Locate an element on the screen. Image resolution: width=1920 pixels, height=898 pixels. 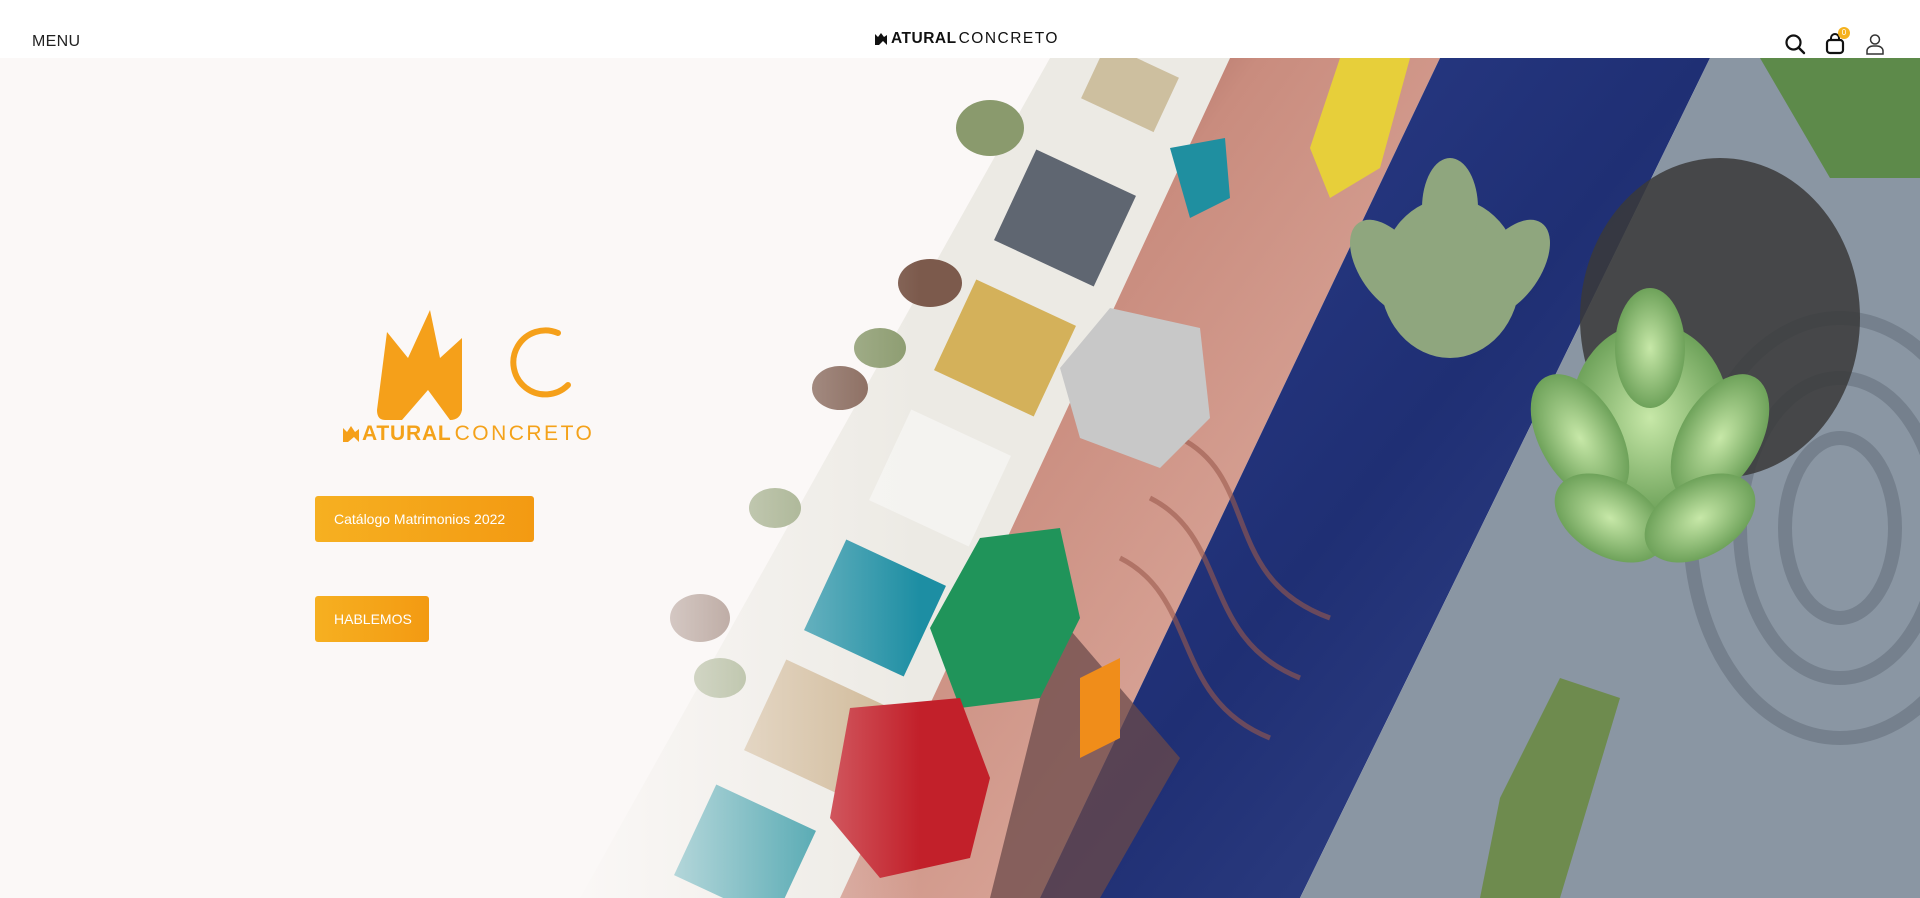
brand-name-bold: ATURAL is located at coordinates (924, 38).